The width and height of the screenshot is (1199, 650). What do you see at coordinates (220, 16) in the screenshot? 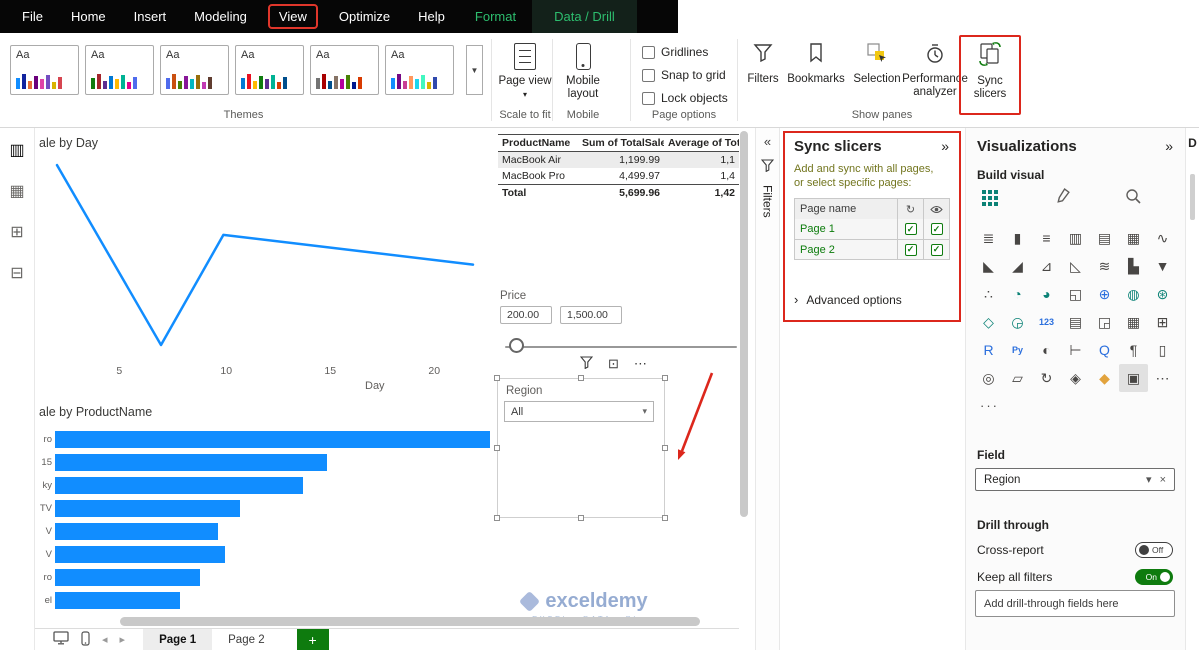
I see `menu-item-modeling: Modeling` at bounding box center [220, 16].